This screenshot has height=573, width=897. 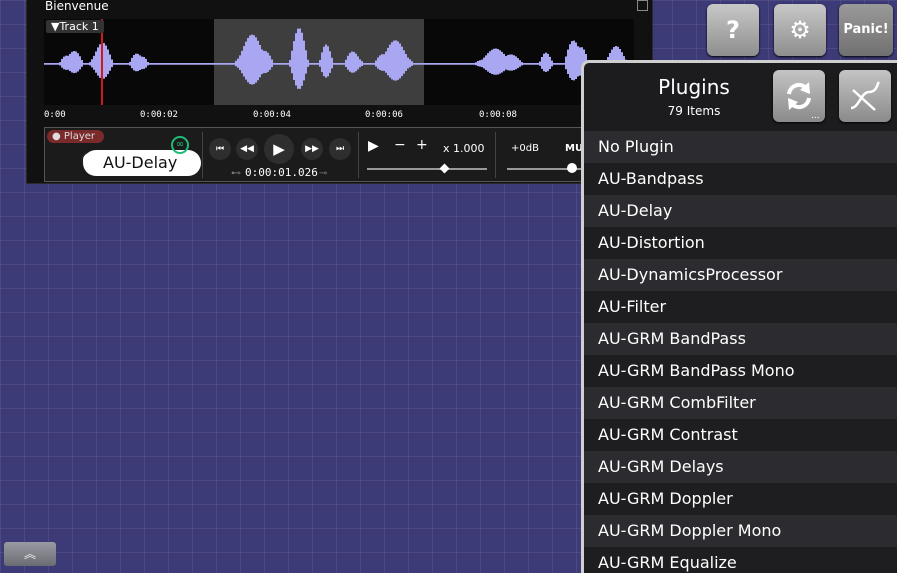 What do you see at coordinates (312, 149) in the screenshot?
I see `fast-forward-button: ▶▶` at bounding box center [312, 149].